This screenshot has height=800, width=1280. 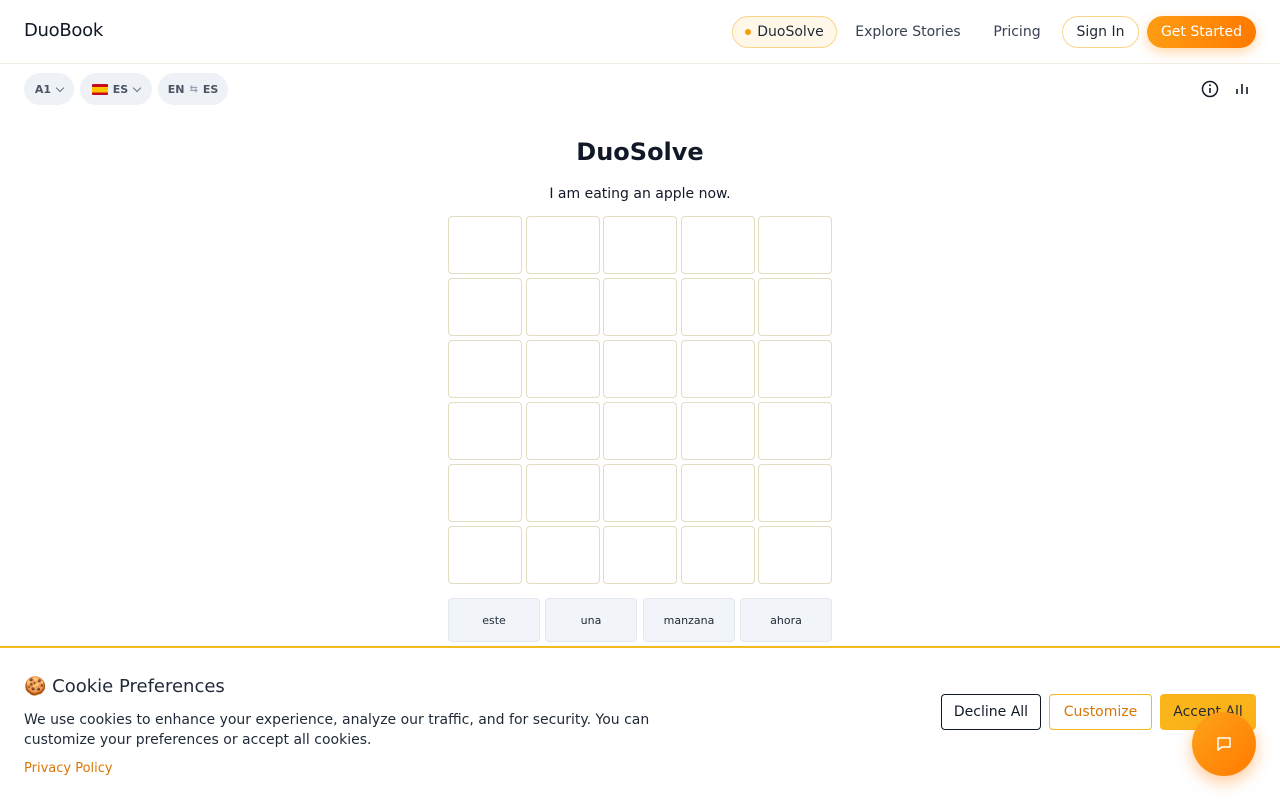 What do you see at coordinates (908, 32) in the screenshot?
I see `nav-explore-stories: Explore Stories` at bounding box center [908, 32].